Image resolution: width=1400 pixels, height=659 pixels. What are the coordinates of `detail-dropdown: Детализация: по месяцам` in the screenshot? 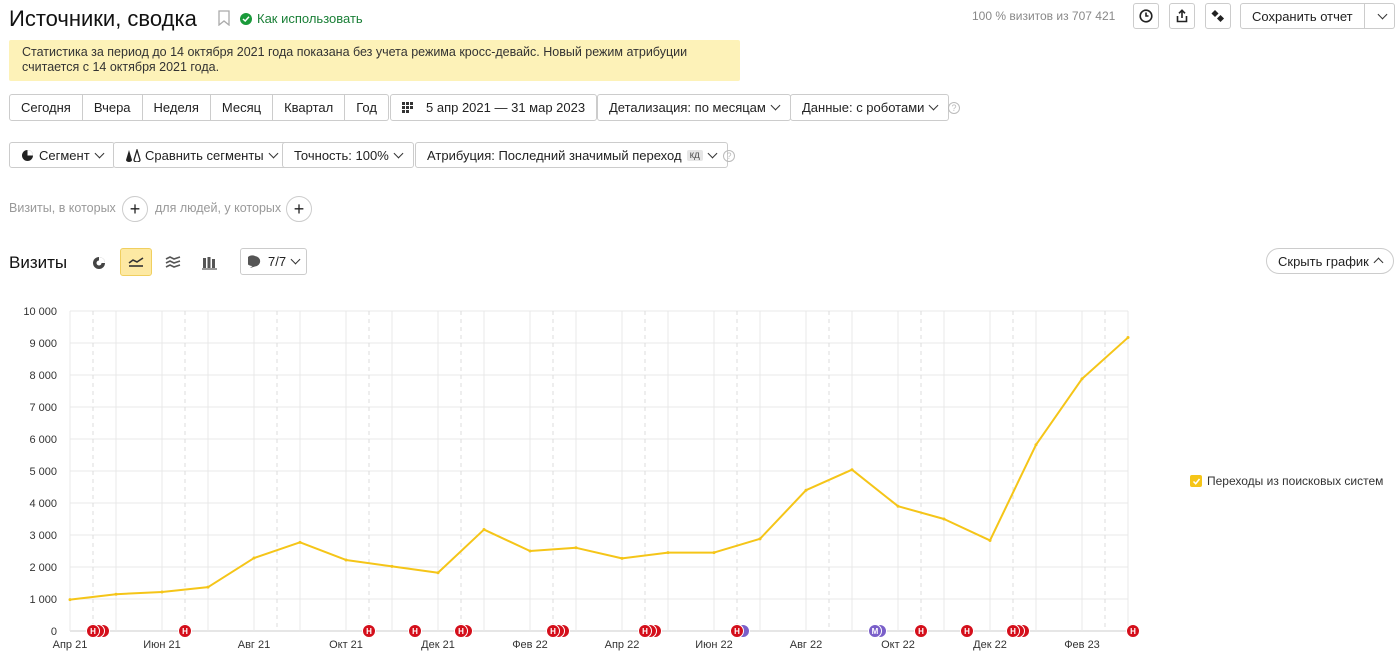 It's located at (694, 107).